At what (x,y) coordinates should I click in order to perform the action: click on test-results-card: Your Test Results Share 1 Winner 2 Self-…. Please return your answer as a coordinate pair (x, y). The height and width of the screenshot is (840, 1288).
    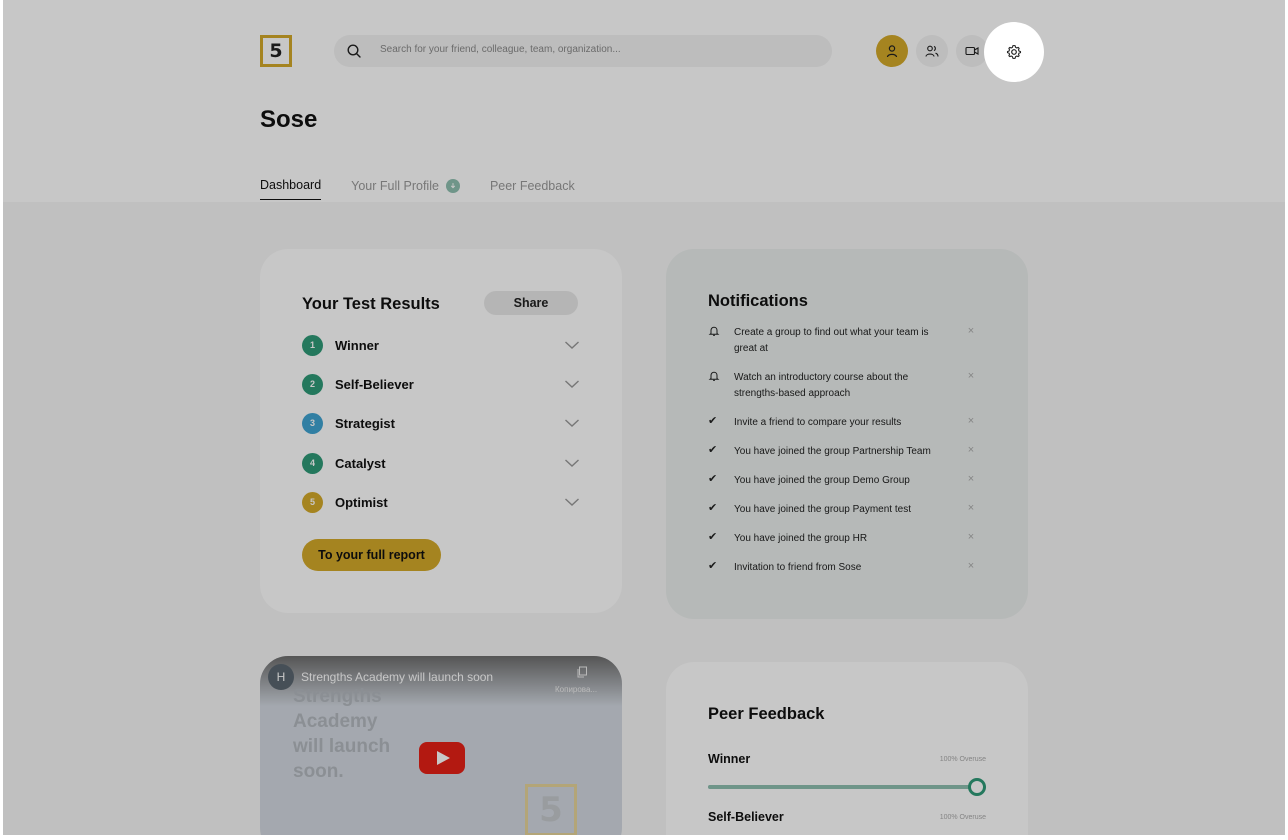
    Looking at the image, I should click on (441, 431).